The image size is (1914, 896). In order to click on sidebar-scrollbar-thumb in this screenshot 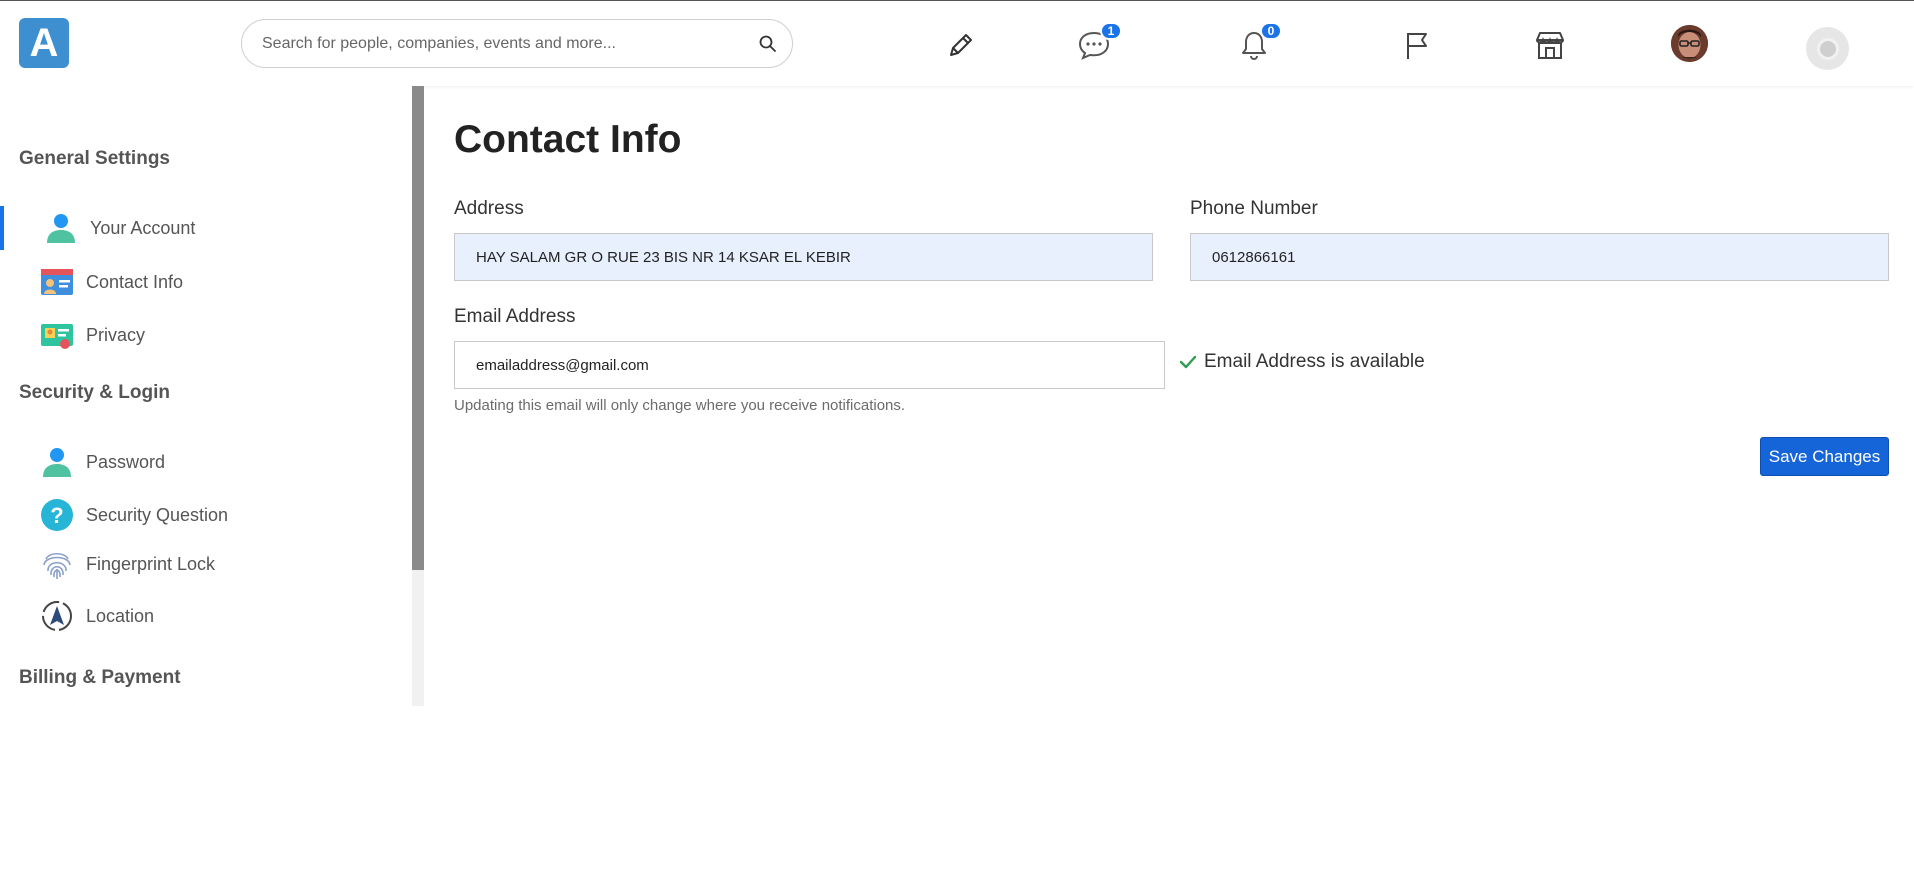, I will do `click(418, 328)`.